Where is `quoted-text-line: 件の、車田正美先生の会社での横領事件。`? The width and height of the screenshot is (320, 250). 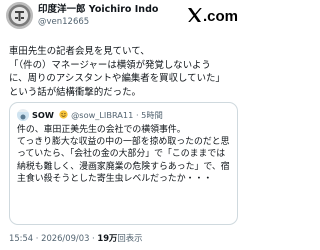 quoted-text-line: 件の、車田正美先生の会社での横領事件。 is located at coordinates (101, 130).